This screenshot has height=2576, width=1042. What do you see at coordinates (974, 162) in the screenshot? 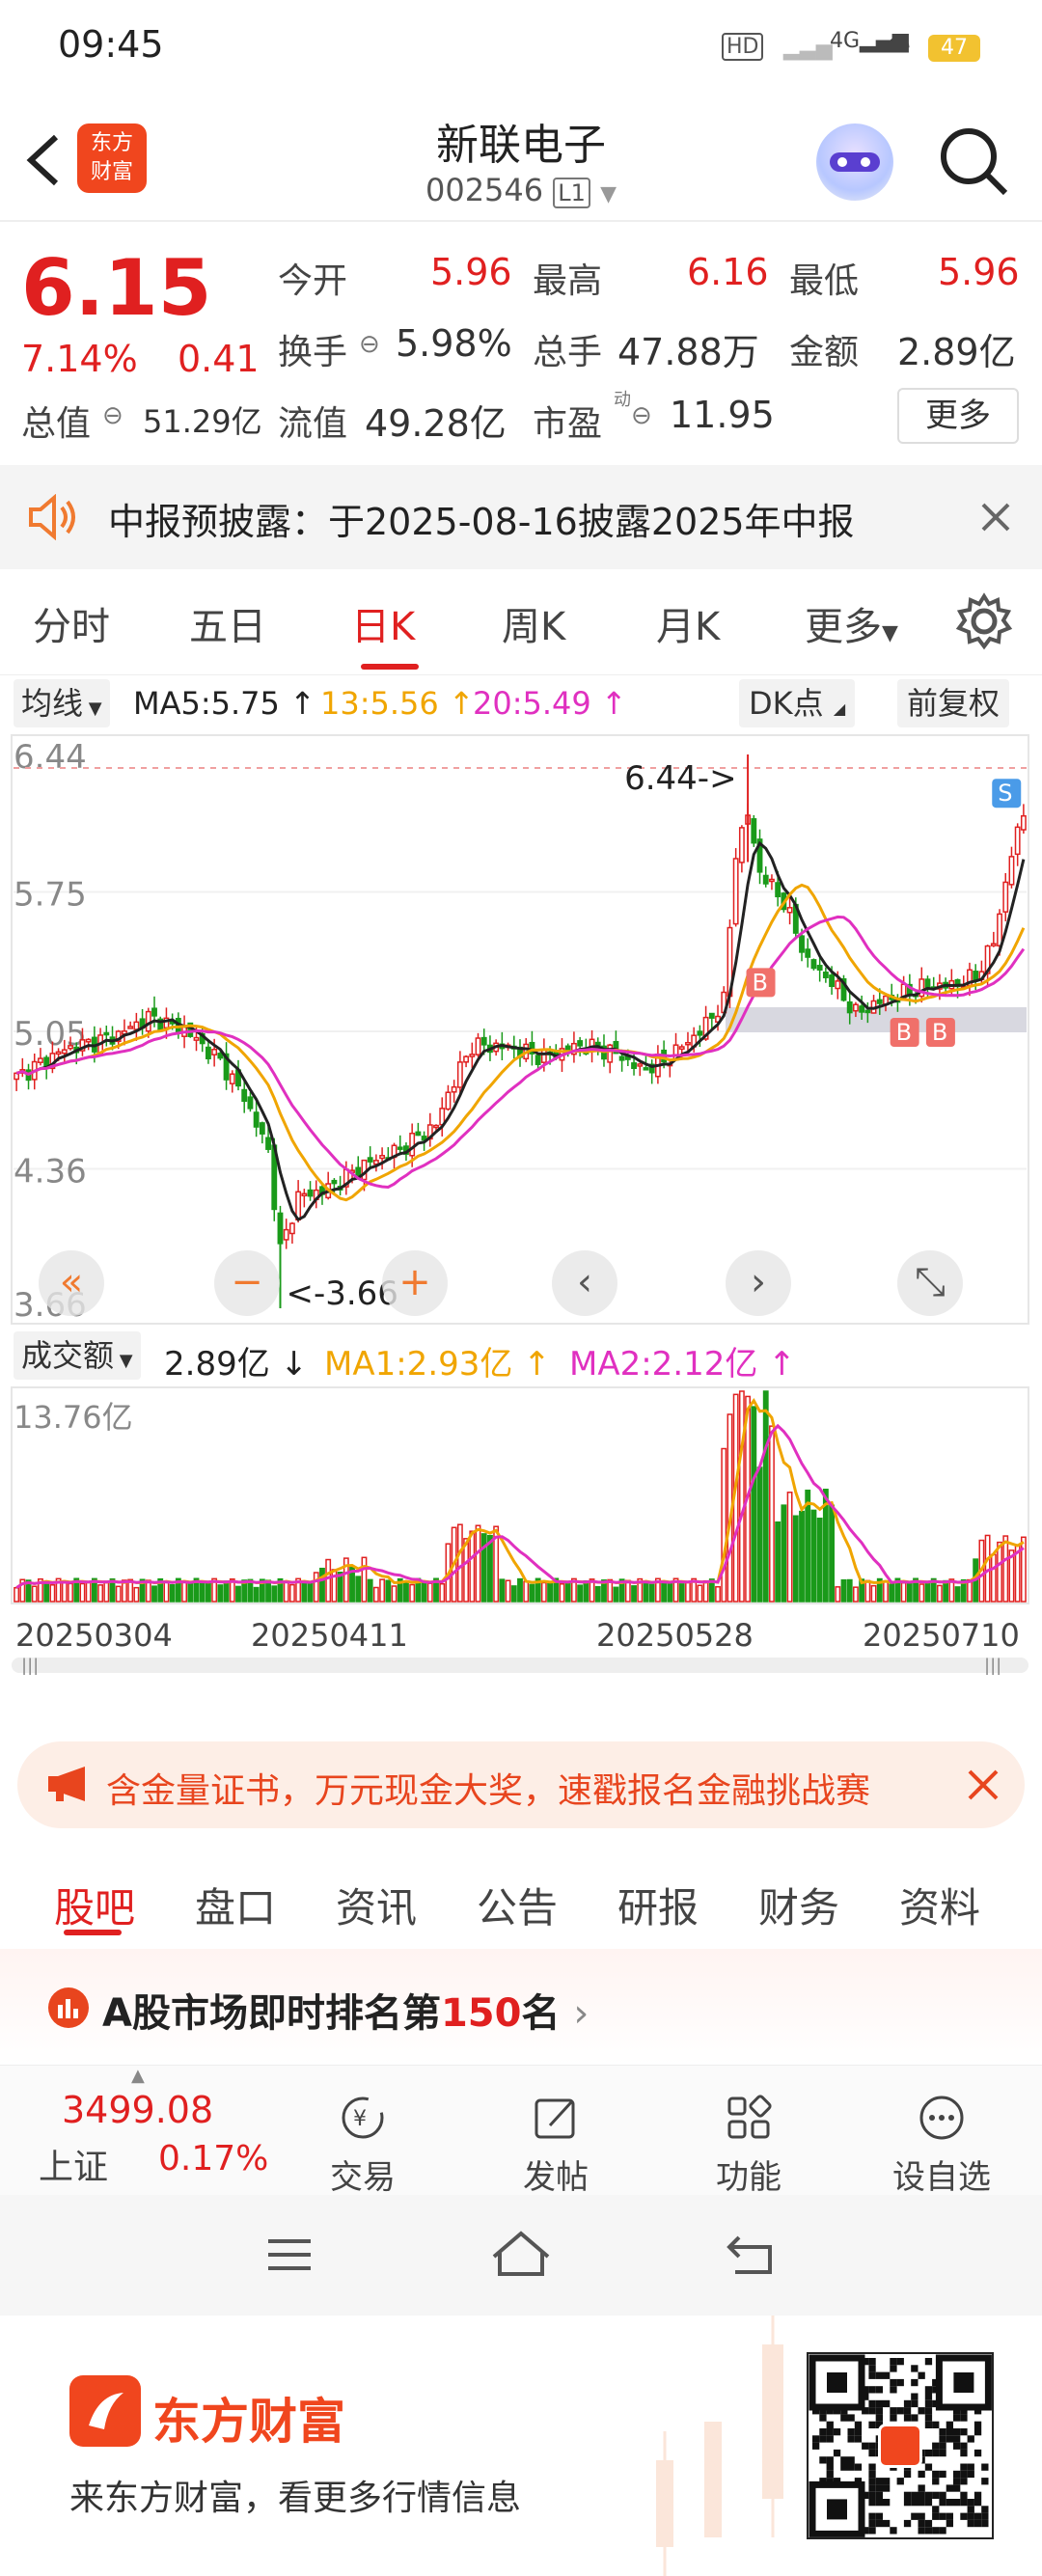
I see `search-icon` at bounding box center [974, 162].